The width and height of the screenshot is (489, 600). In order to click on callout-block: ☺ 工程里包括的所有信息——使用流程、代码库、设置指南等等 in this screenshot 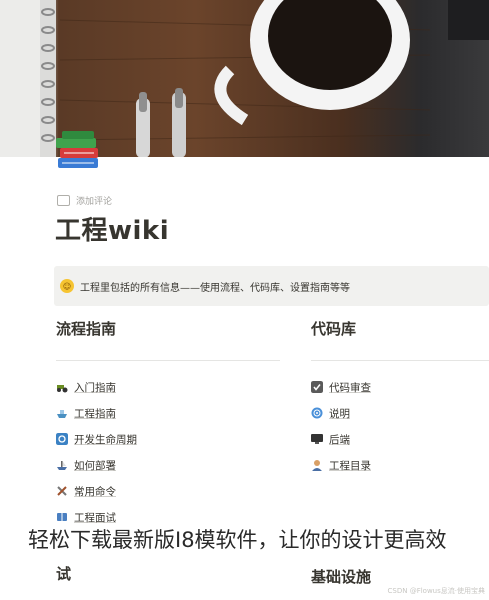, I will do `click(271, 286)`.